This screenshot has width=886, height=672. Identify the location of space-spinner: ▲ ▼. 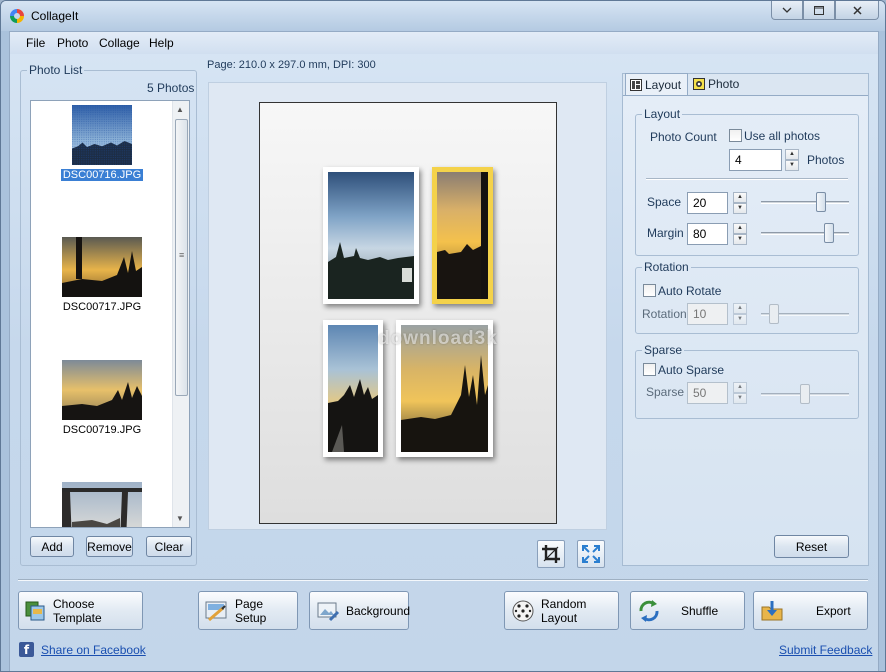
(740, 203).